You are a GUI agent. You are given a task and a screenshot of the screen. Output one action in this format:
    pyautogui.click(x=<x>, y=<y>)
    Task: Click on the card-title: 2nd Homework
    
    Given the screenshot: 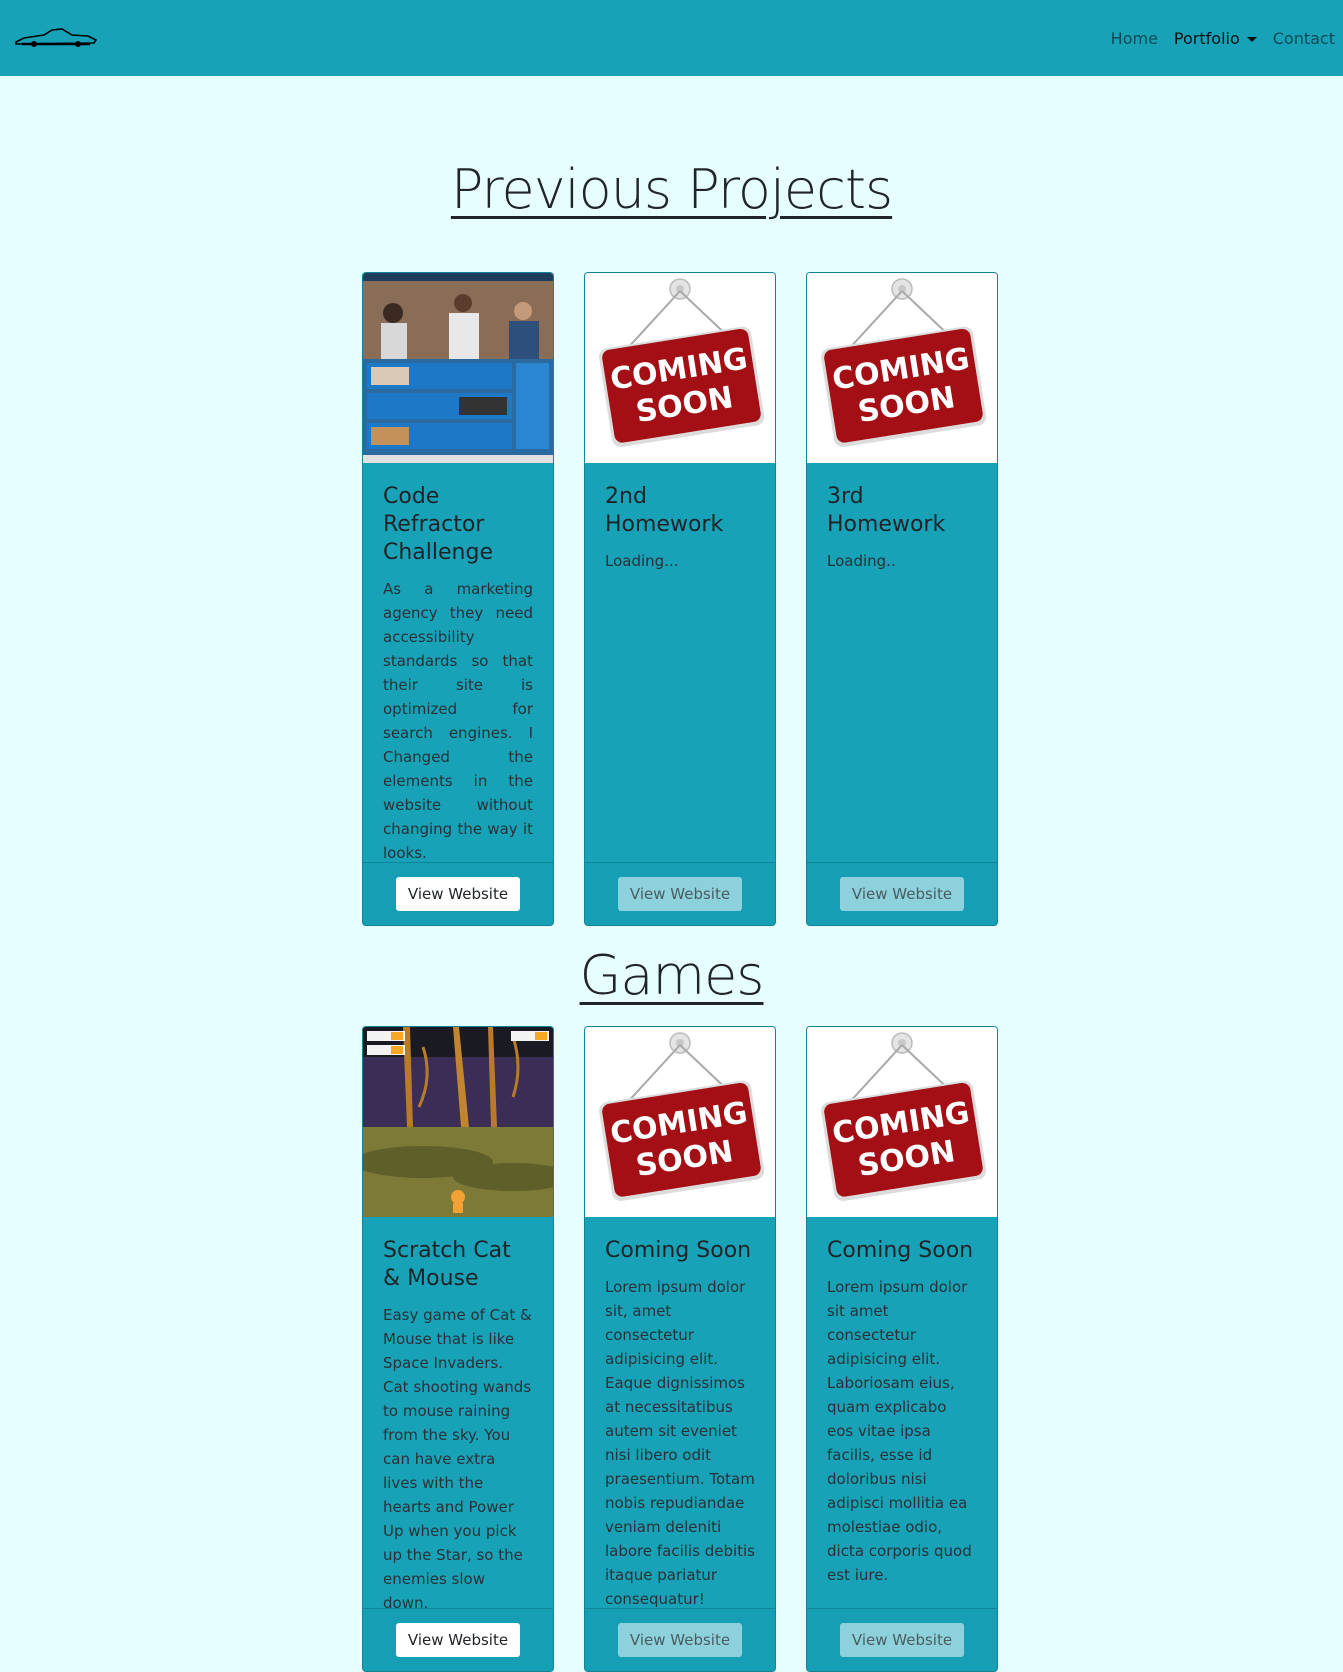 What is the action you would take?
    pyautogui.click(x=664, y=510)
    